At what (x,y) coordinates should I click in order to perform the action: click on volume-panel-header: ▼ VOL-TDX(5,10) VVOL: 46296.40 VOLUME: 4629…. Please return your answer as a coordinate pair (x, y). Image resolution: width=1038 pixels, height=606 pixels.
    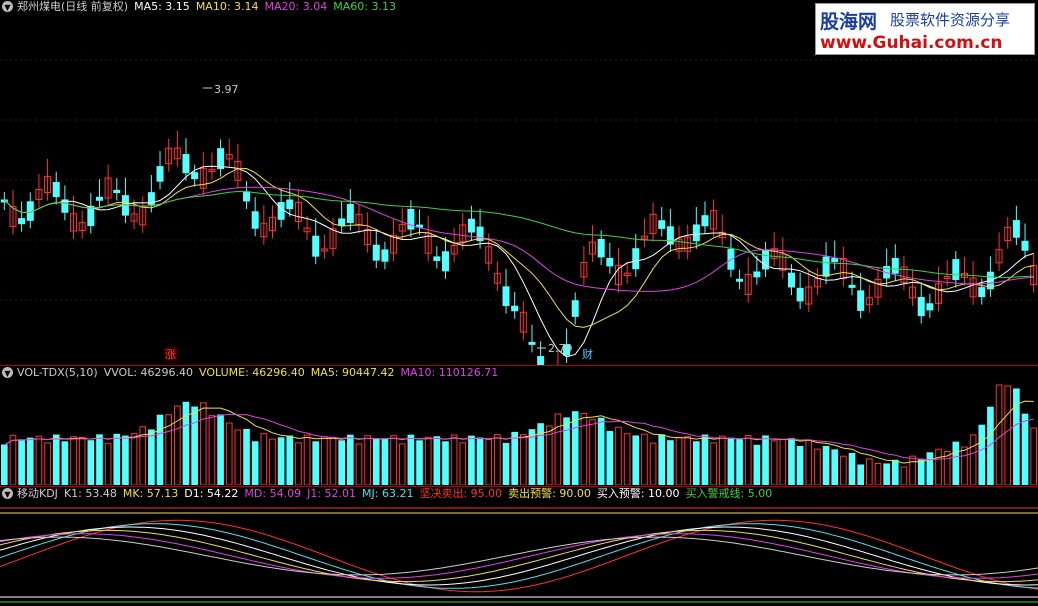
    Looking at the image, I should click on (519, 373).